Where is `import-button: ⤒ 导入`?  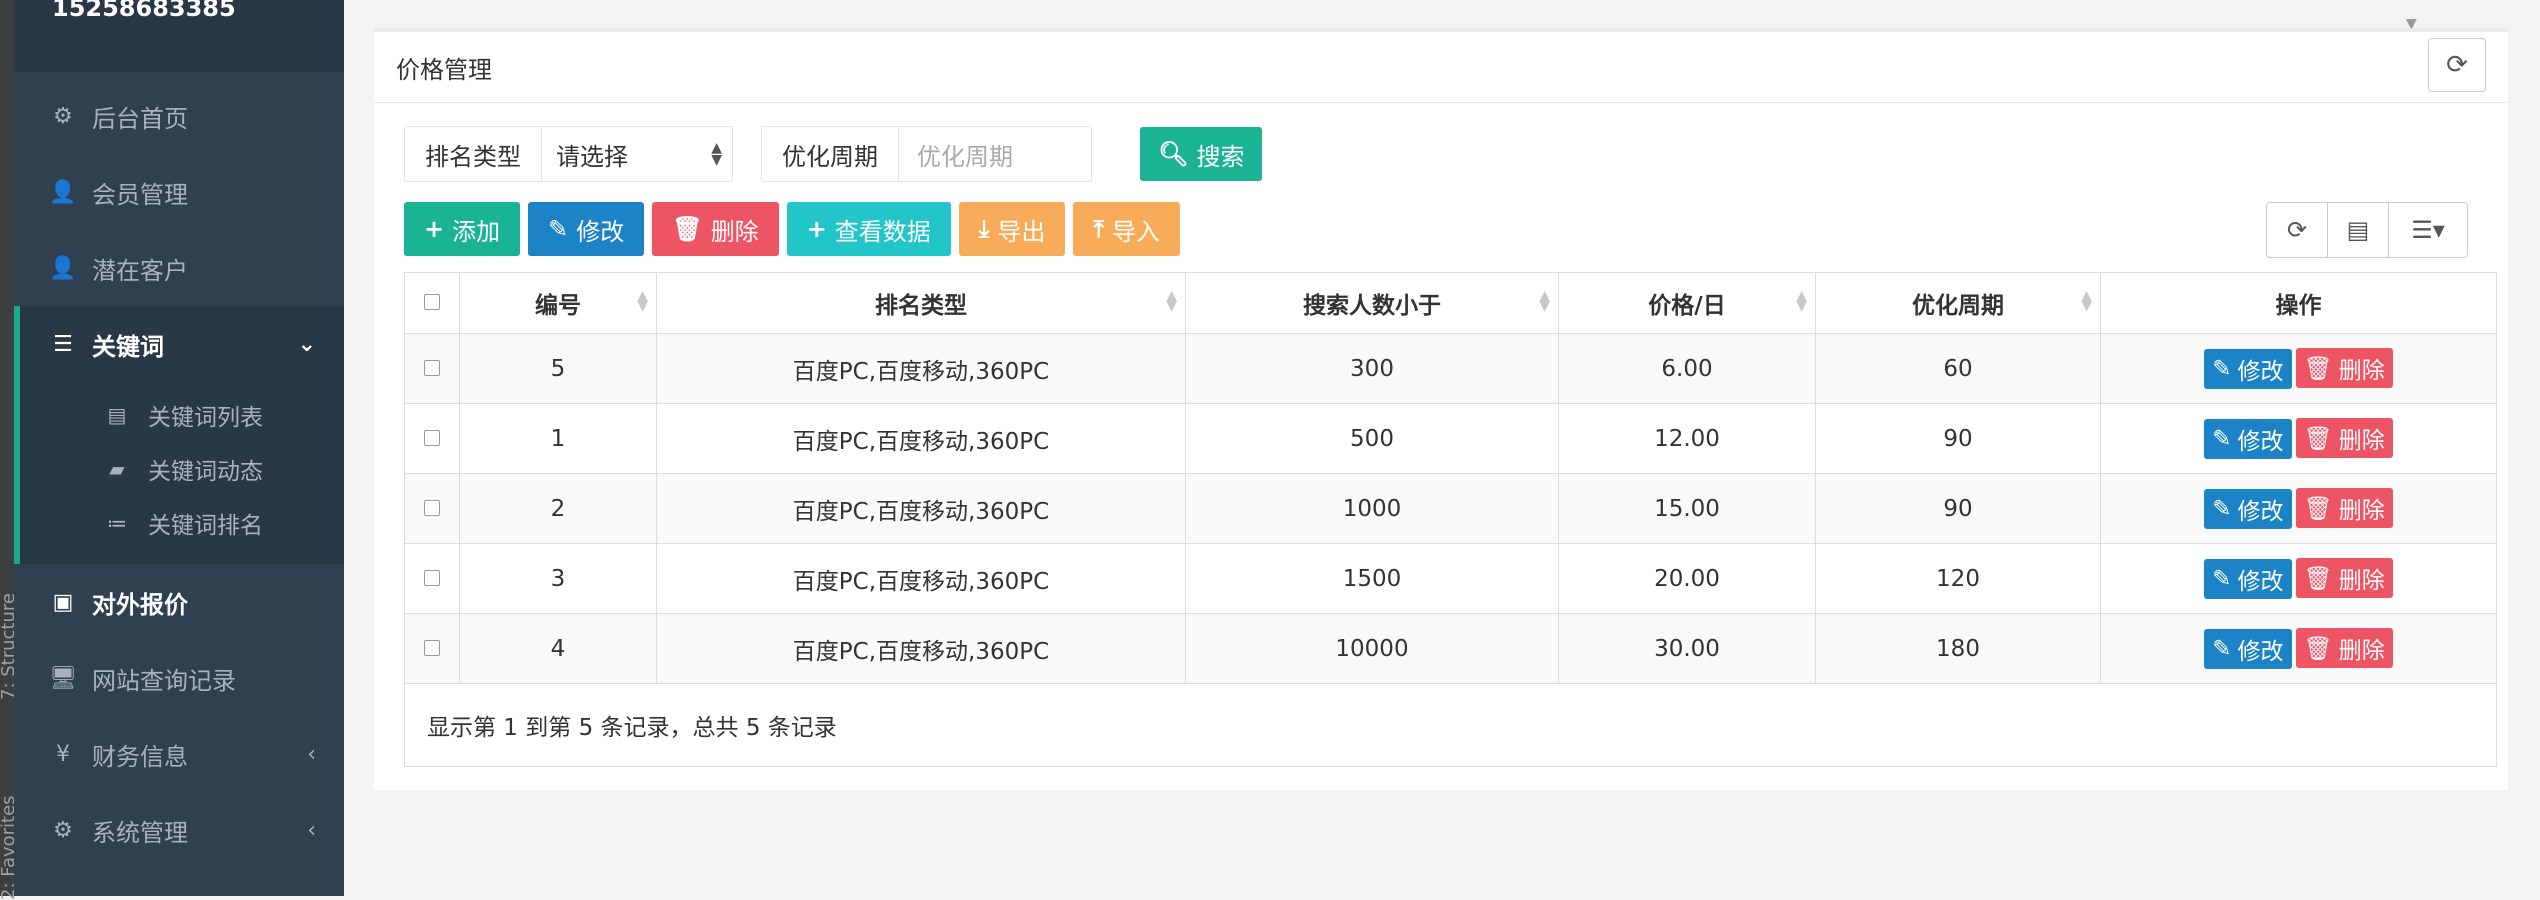
import-button: ⤒ 导入 is located at coordinates (1127, 229).